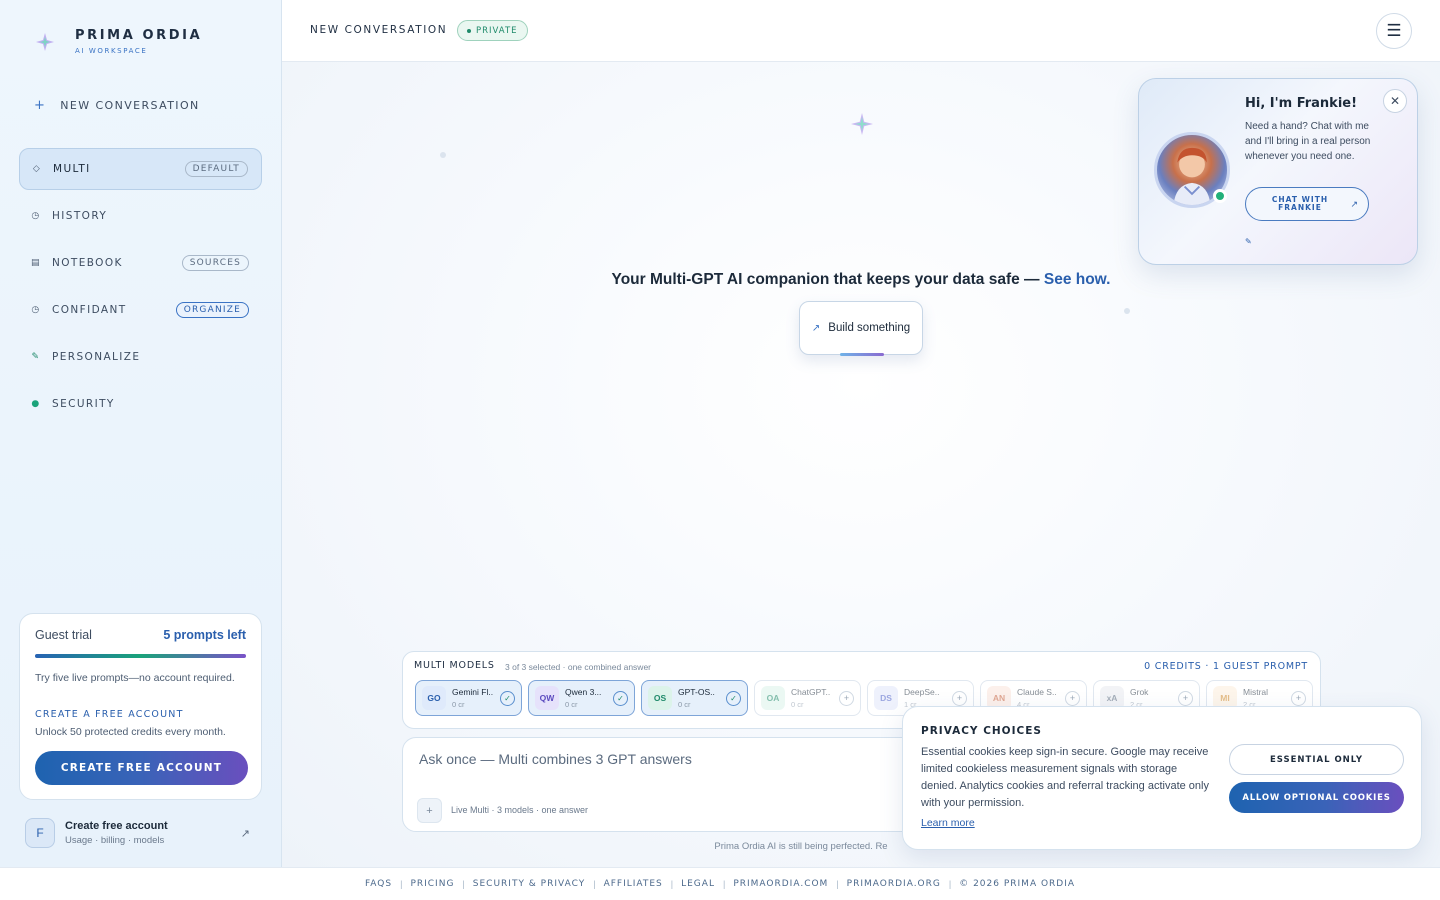  Describe the element at coordinates (379, 30) in the screenshot. I see `page-title: NEW CONVERSATION` at that location.